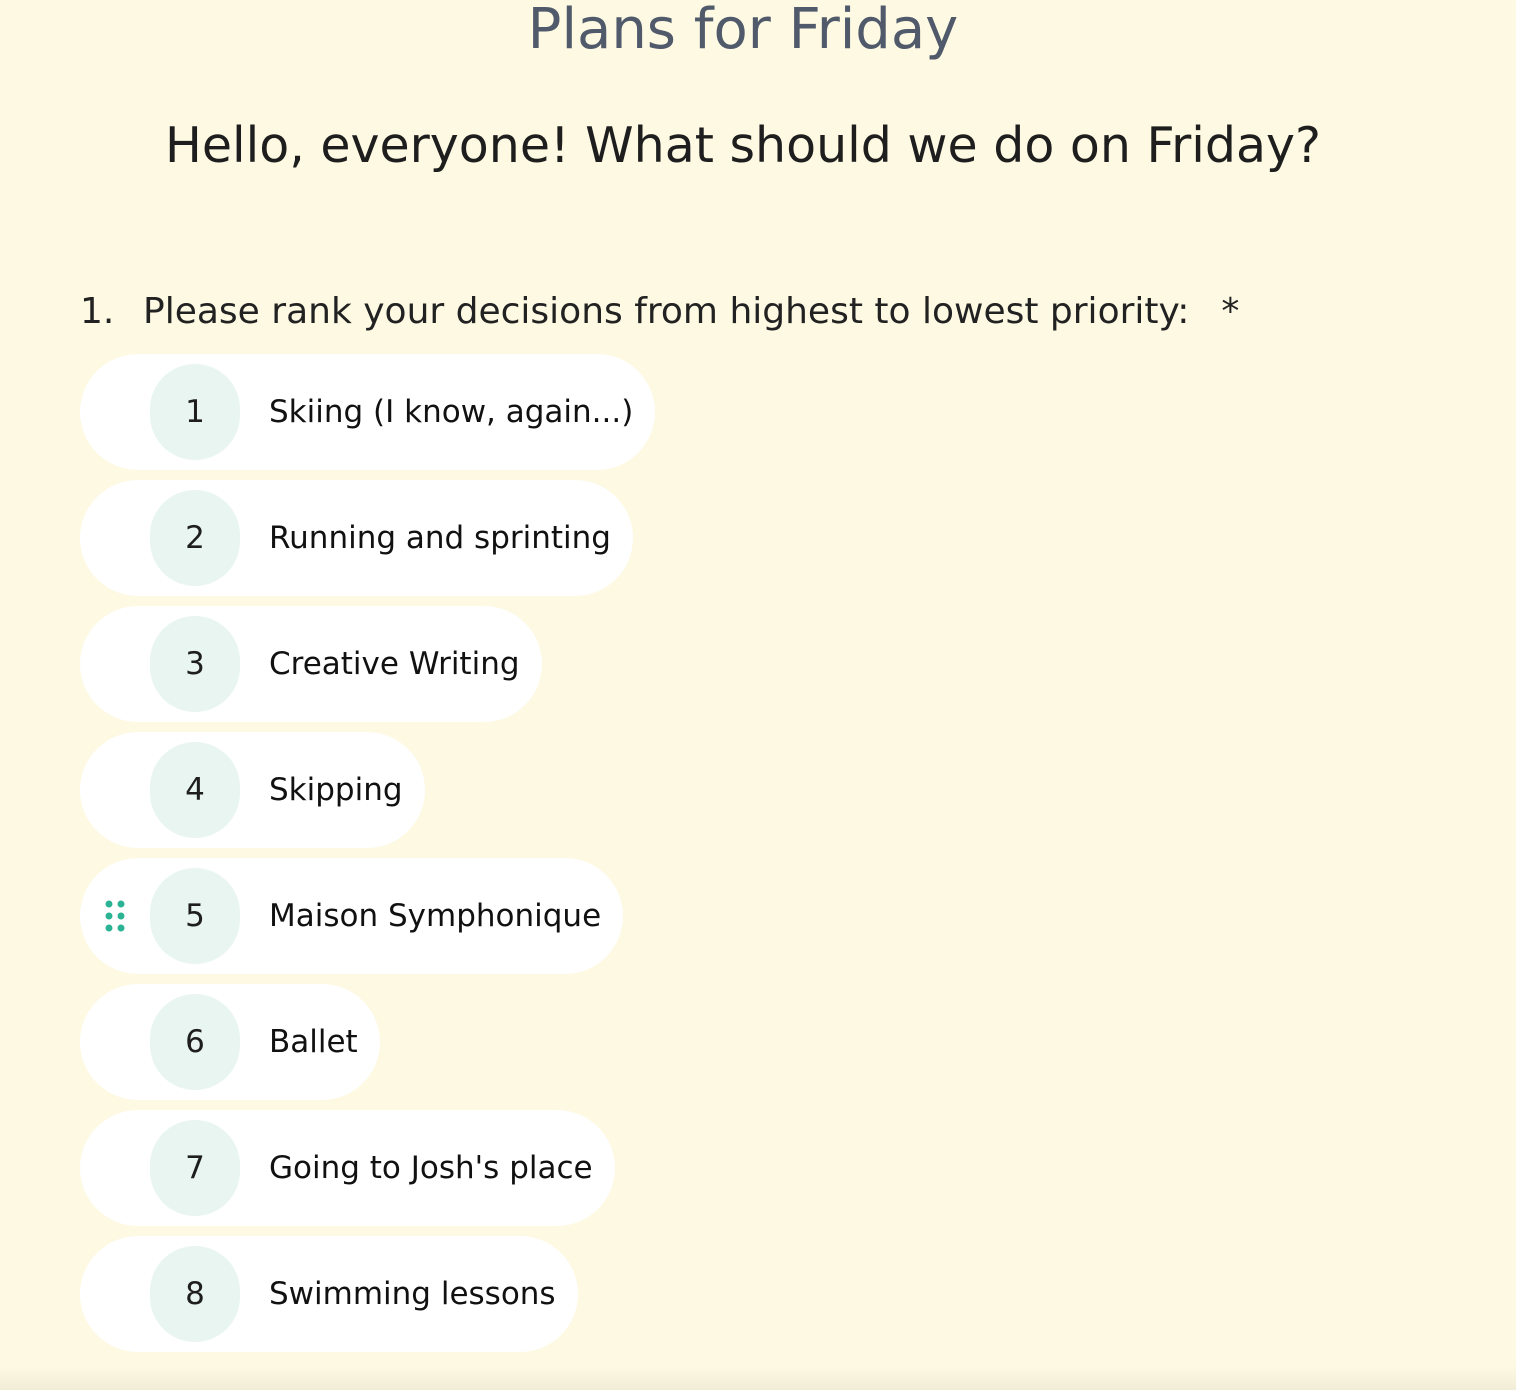  I want to click on required-marker: *, so click(1230, 311).